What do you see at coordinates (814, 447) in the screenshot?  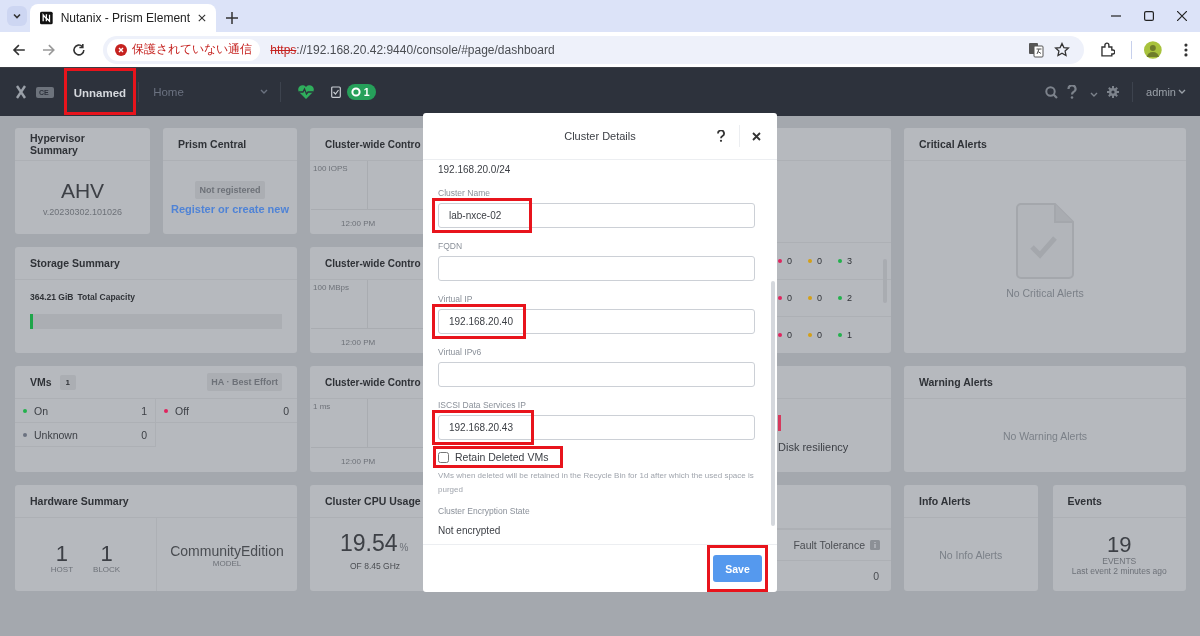 I see `resiliency-label: Disk resiliency` at bounding box center [814, 447].